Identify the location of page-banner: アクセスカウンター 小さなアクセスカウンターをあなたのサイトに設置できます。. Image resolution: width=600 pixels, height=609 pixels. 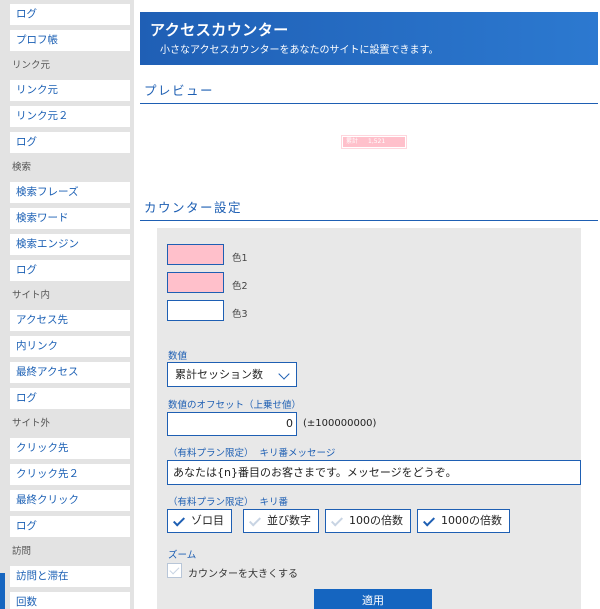
(369, 38).